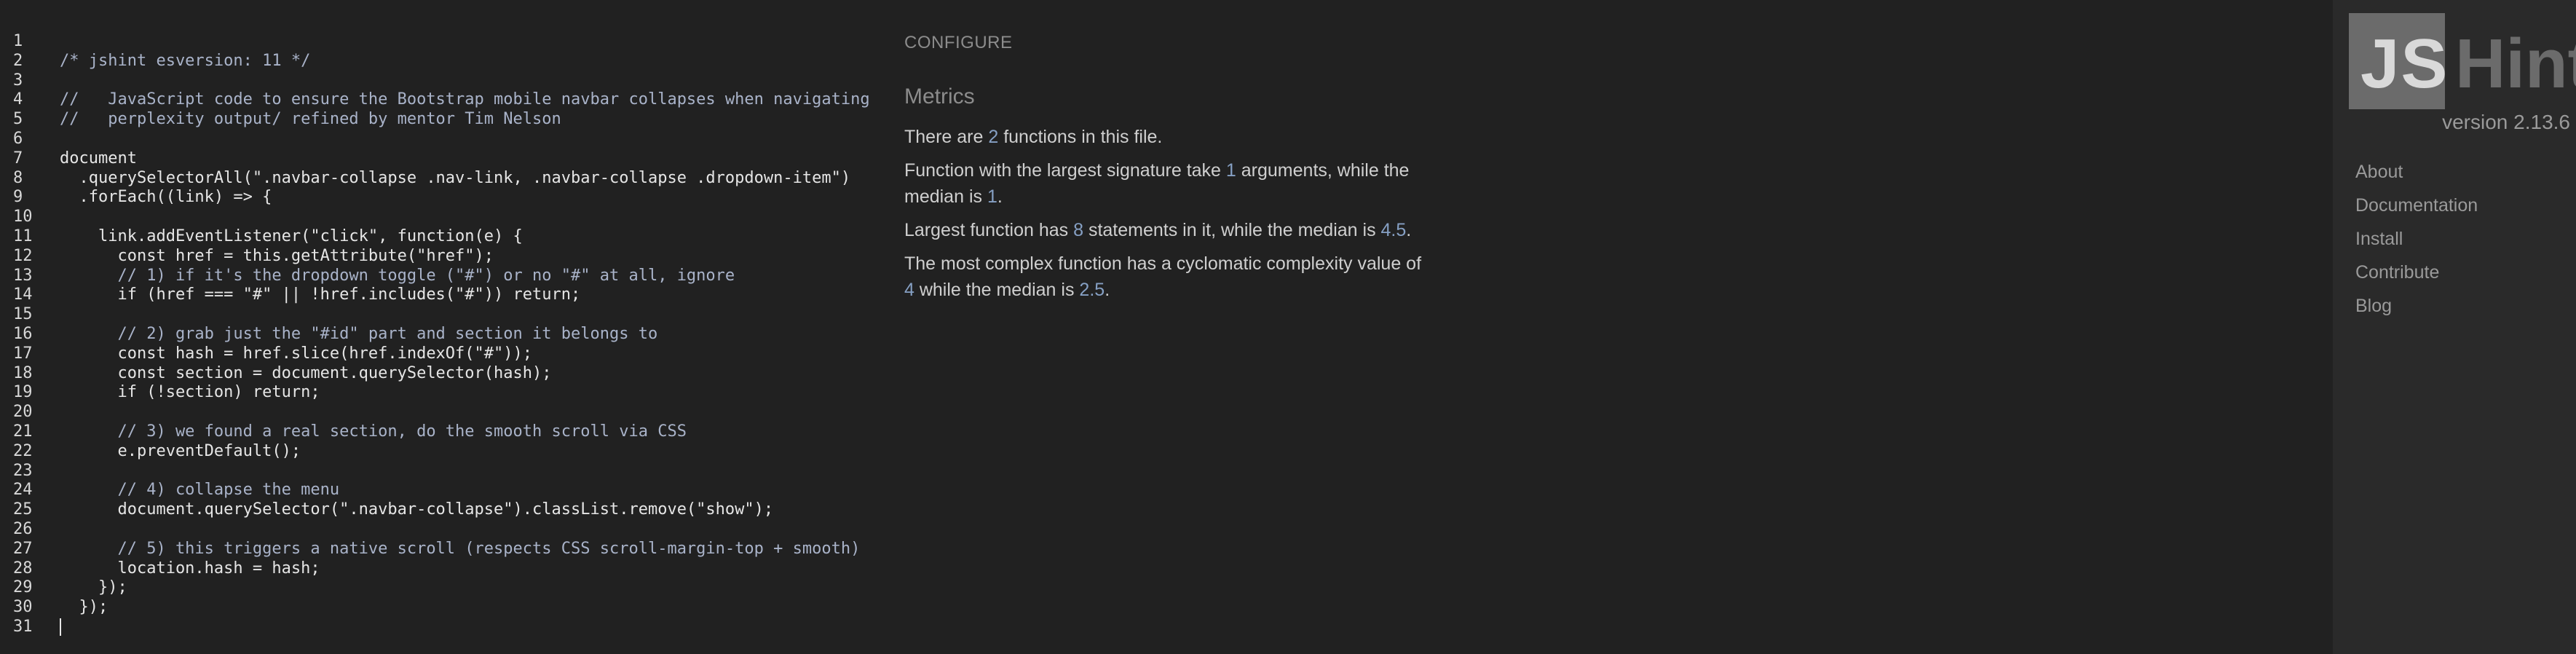  Describe the element at coordinates (23, 608) in the screenshot. I see `line-number: 30` at that location.